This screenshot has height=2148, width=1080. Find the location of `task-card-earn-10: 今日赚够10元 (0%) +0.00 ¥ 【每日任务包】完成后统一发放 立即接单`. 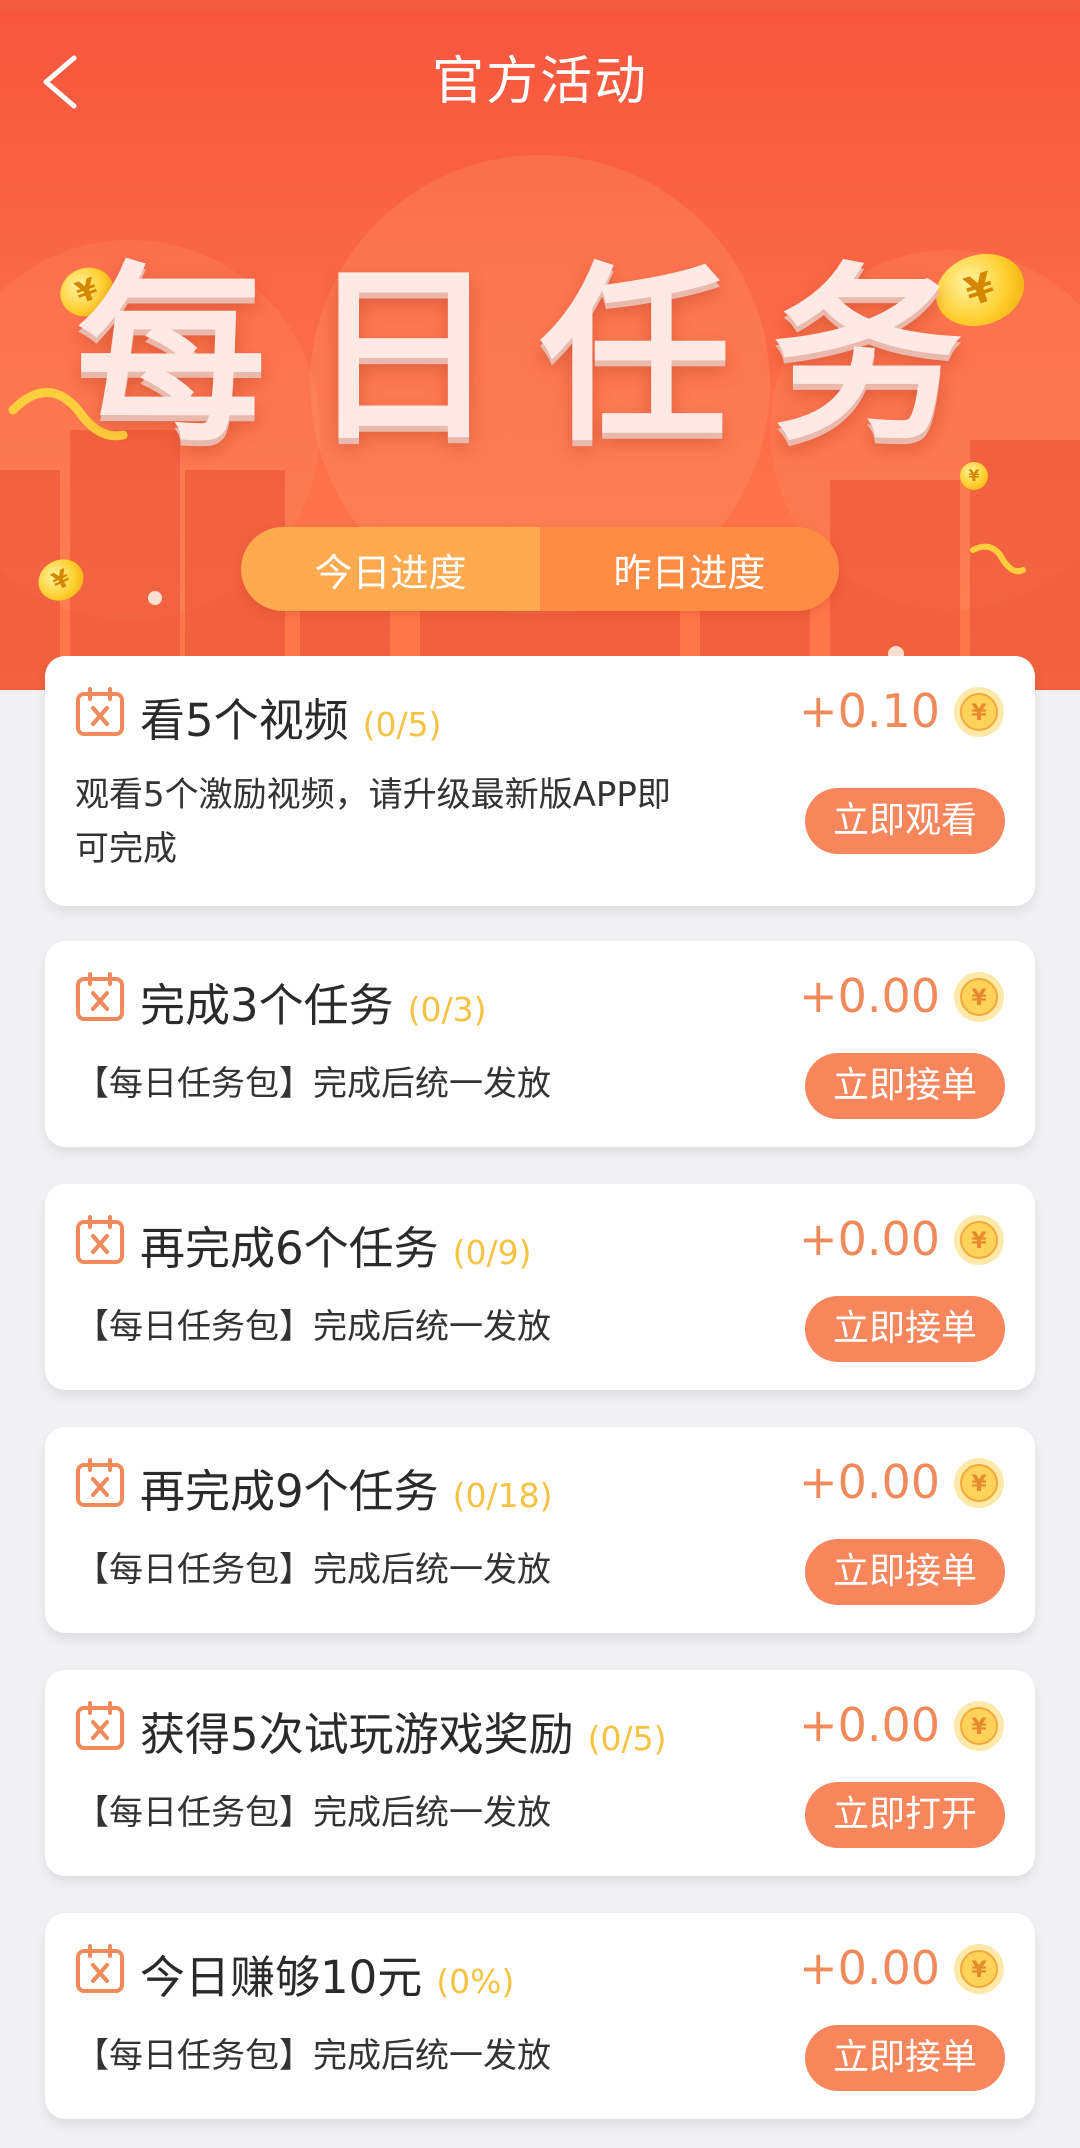

task-card-earn-10: 今日赚够10元 (0%) +0.00 ¥ 【每日任务包】完成后统一发放 立即接单 is located at coordinates (540, 2016).